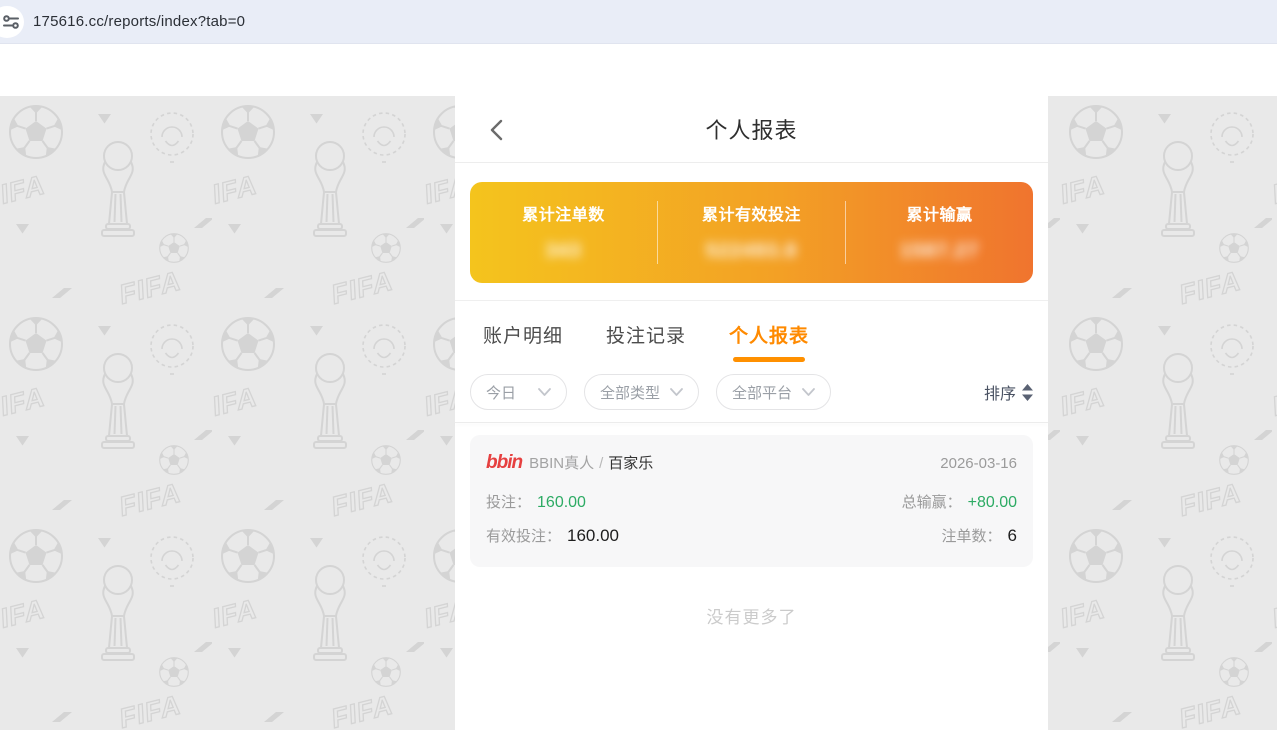  What do you see at coordinates (638, 22) in the screenshot?
I see `browser-url-bar: 175616.cc/reports/index?tab=0` at bounding box center [638, 22].